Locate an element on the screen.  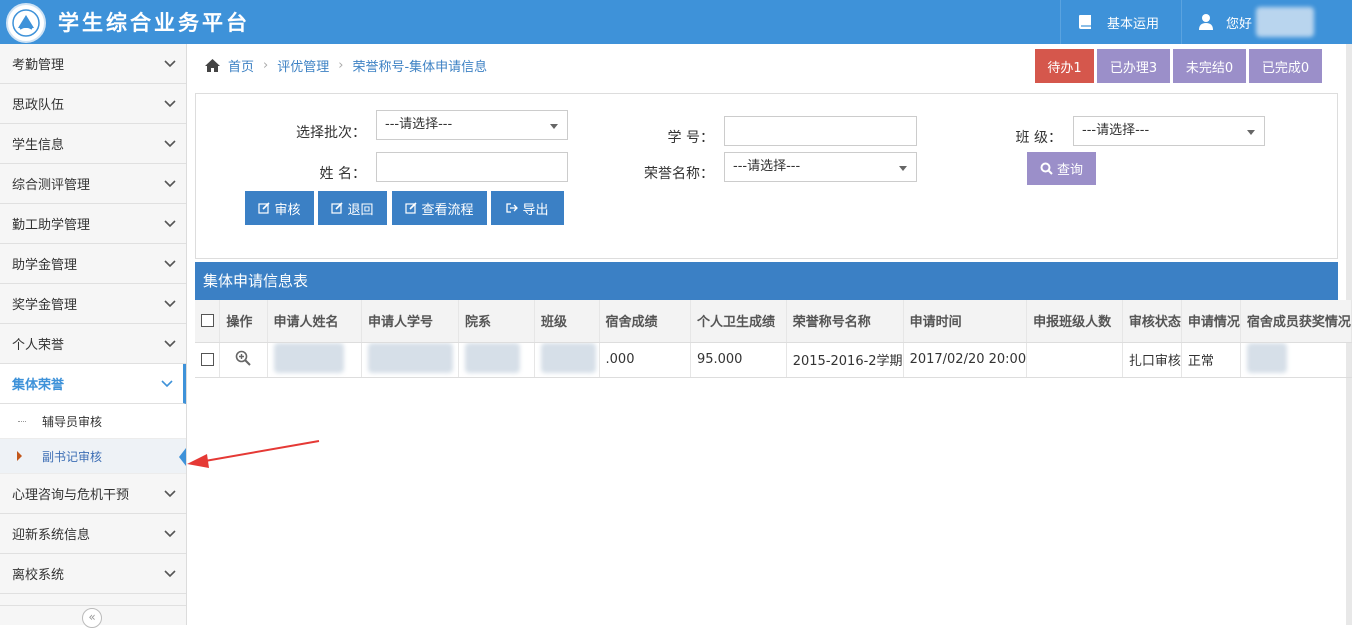
select-all-cell is located at coordinates (208, 321).